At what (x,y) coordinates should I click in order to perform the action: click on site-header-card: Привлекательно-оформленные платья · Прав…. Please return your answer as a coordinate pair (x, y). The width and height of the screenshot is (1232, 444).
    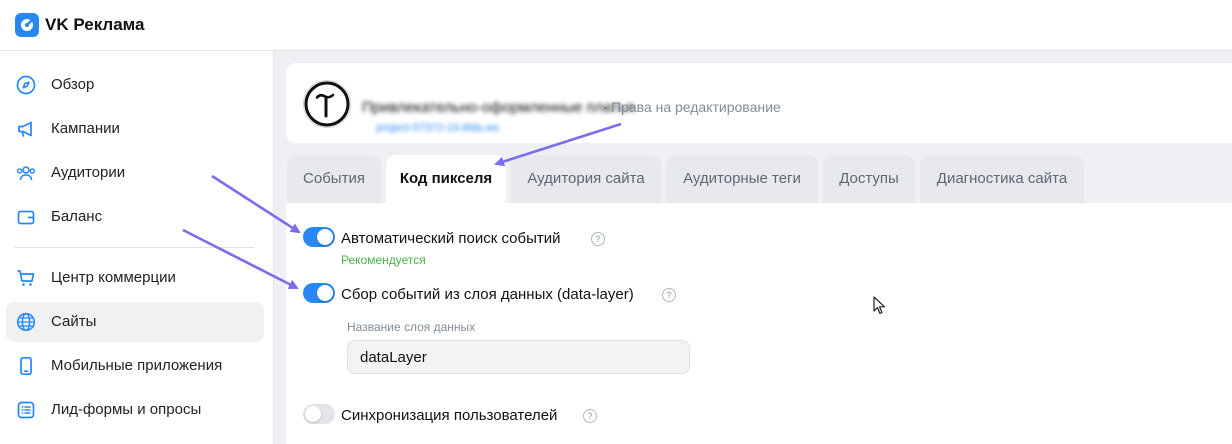
    Looking at the image, I should click on (759, 103).